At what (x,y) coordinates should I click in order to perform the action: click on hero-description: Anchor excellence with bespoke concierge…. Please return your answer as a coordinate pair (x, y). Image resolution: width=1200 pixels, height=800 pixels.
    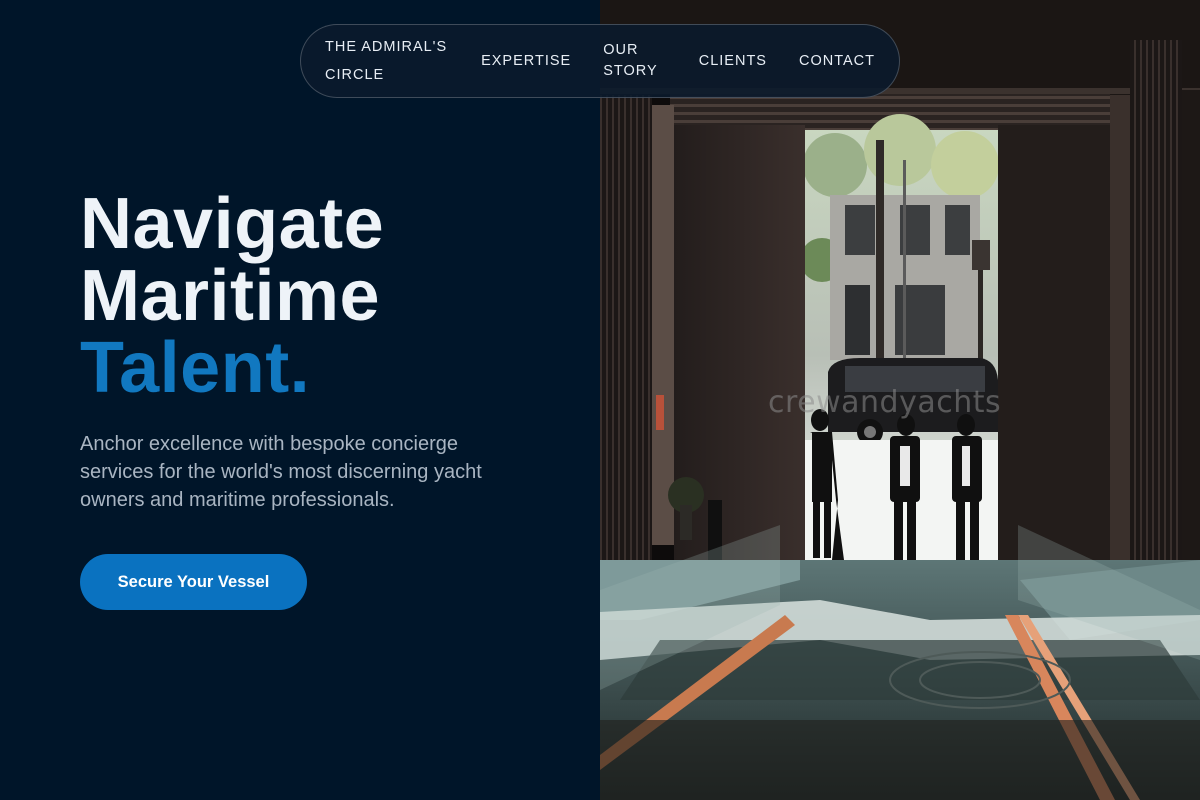
    Looking at the image, I should click on (281, 472).